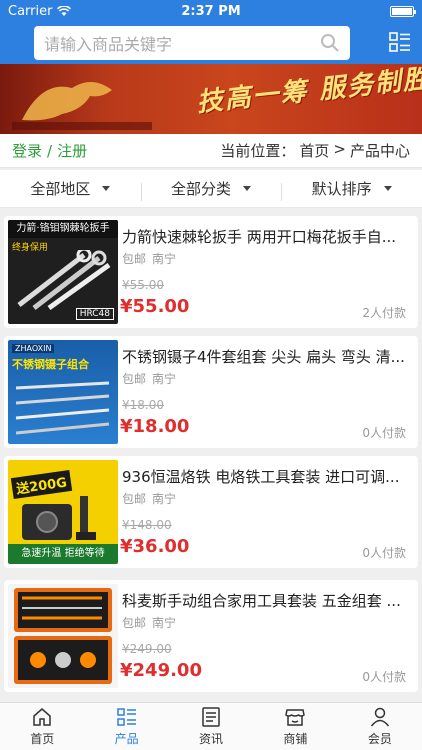 This screenshot has width=422, height=750. I want to click on filter-region-label: 全部地区, so click(60, 189).